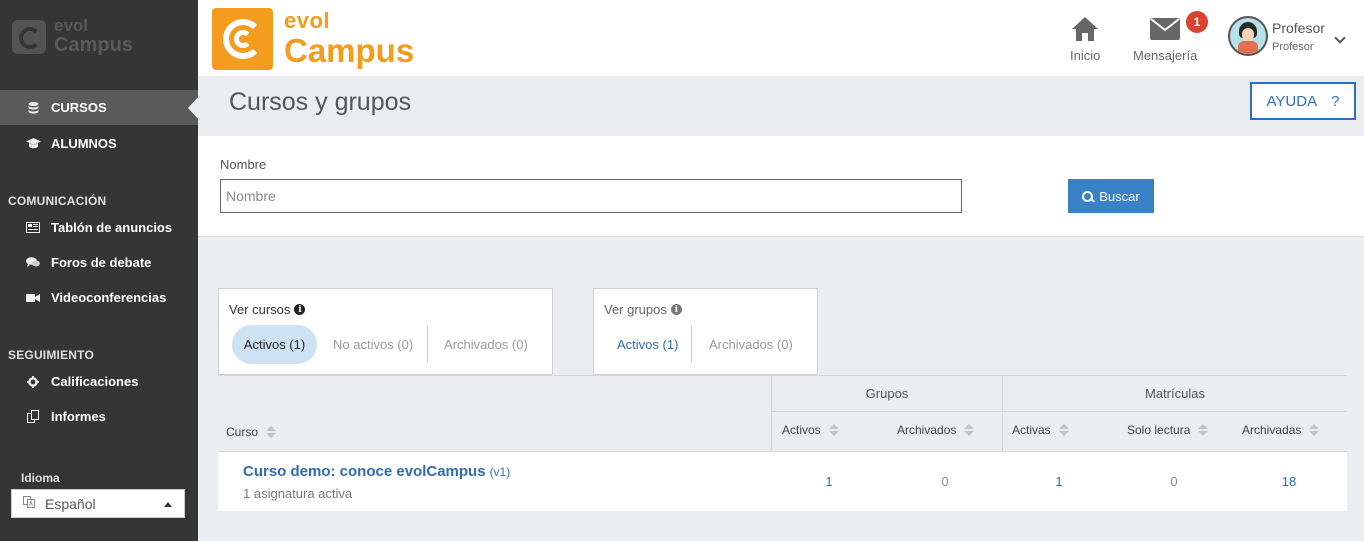 The height and width of the screenshot is (541, 1364). I want to click on question-icon: ?, so click(1335, 101).